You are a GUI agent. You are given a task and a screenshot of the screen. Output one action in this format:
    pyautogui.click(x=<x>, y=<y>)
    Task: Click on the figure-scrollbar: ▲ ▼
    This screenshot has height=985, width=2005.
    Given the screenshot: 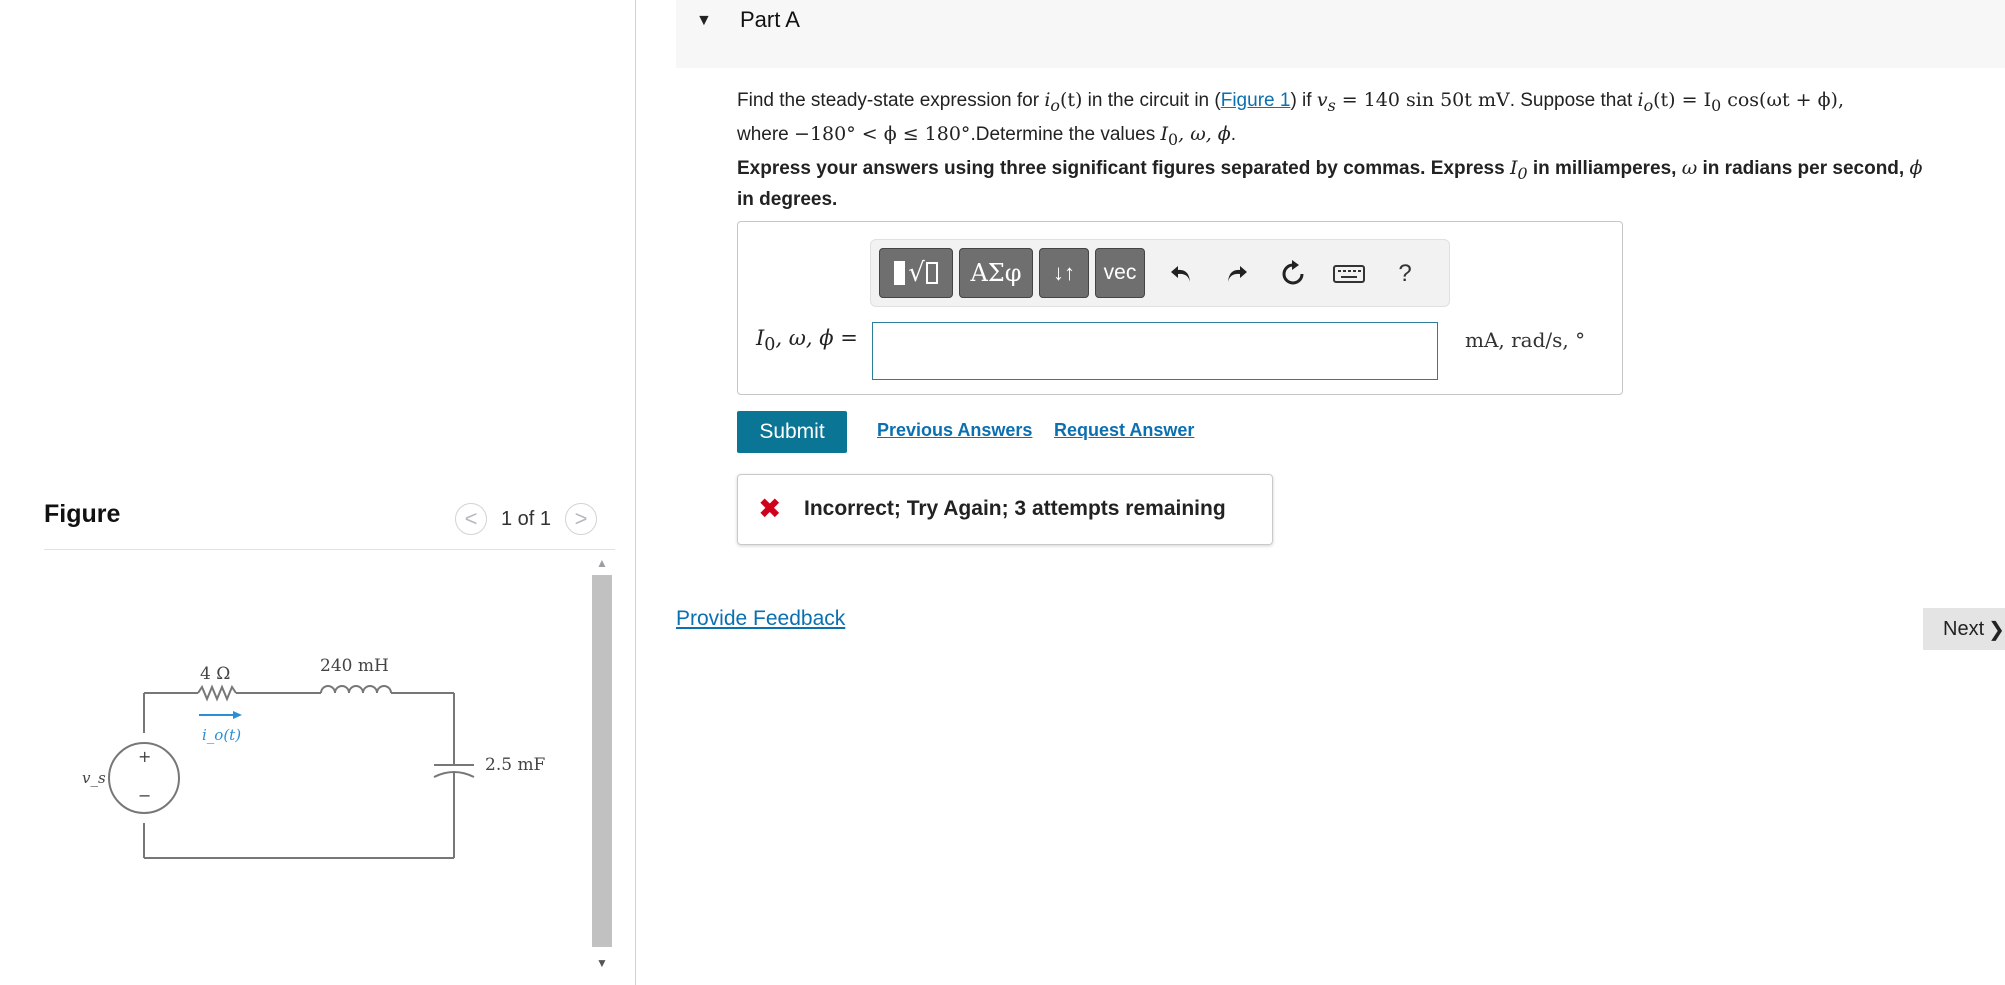 What is the action you would take?
    pyautogui.click(x=602, y=769)
    